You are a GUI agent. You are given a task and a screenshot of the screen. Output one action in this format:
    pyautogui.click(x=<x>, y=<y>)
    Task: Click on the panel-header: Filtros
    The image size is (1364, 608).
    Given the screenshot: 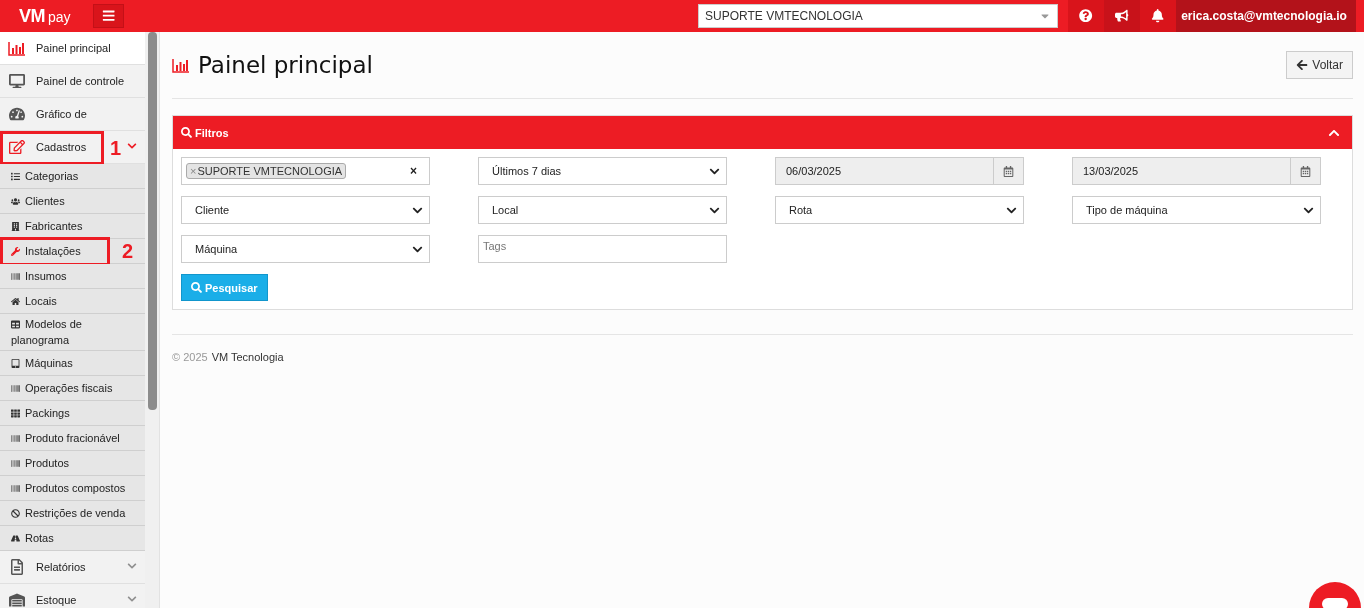 What is the action you would take?
    pyautogui.click(x=762, y=132)
    